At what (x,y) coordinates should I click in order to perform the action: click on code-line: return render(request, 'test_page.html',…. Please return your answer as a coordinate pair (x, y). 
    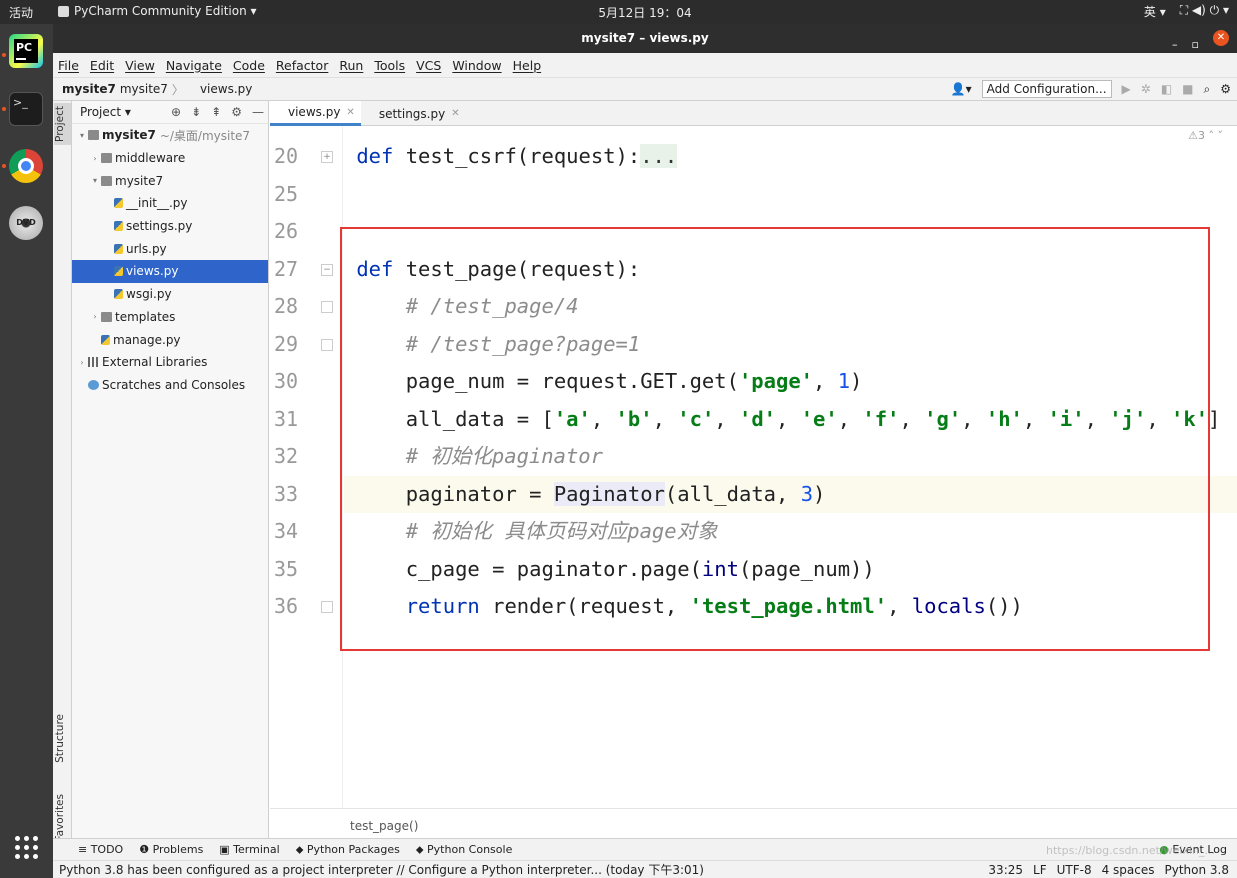
    Looking at the image, I should click on (790, 607).